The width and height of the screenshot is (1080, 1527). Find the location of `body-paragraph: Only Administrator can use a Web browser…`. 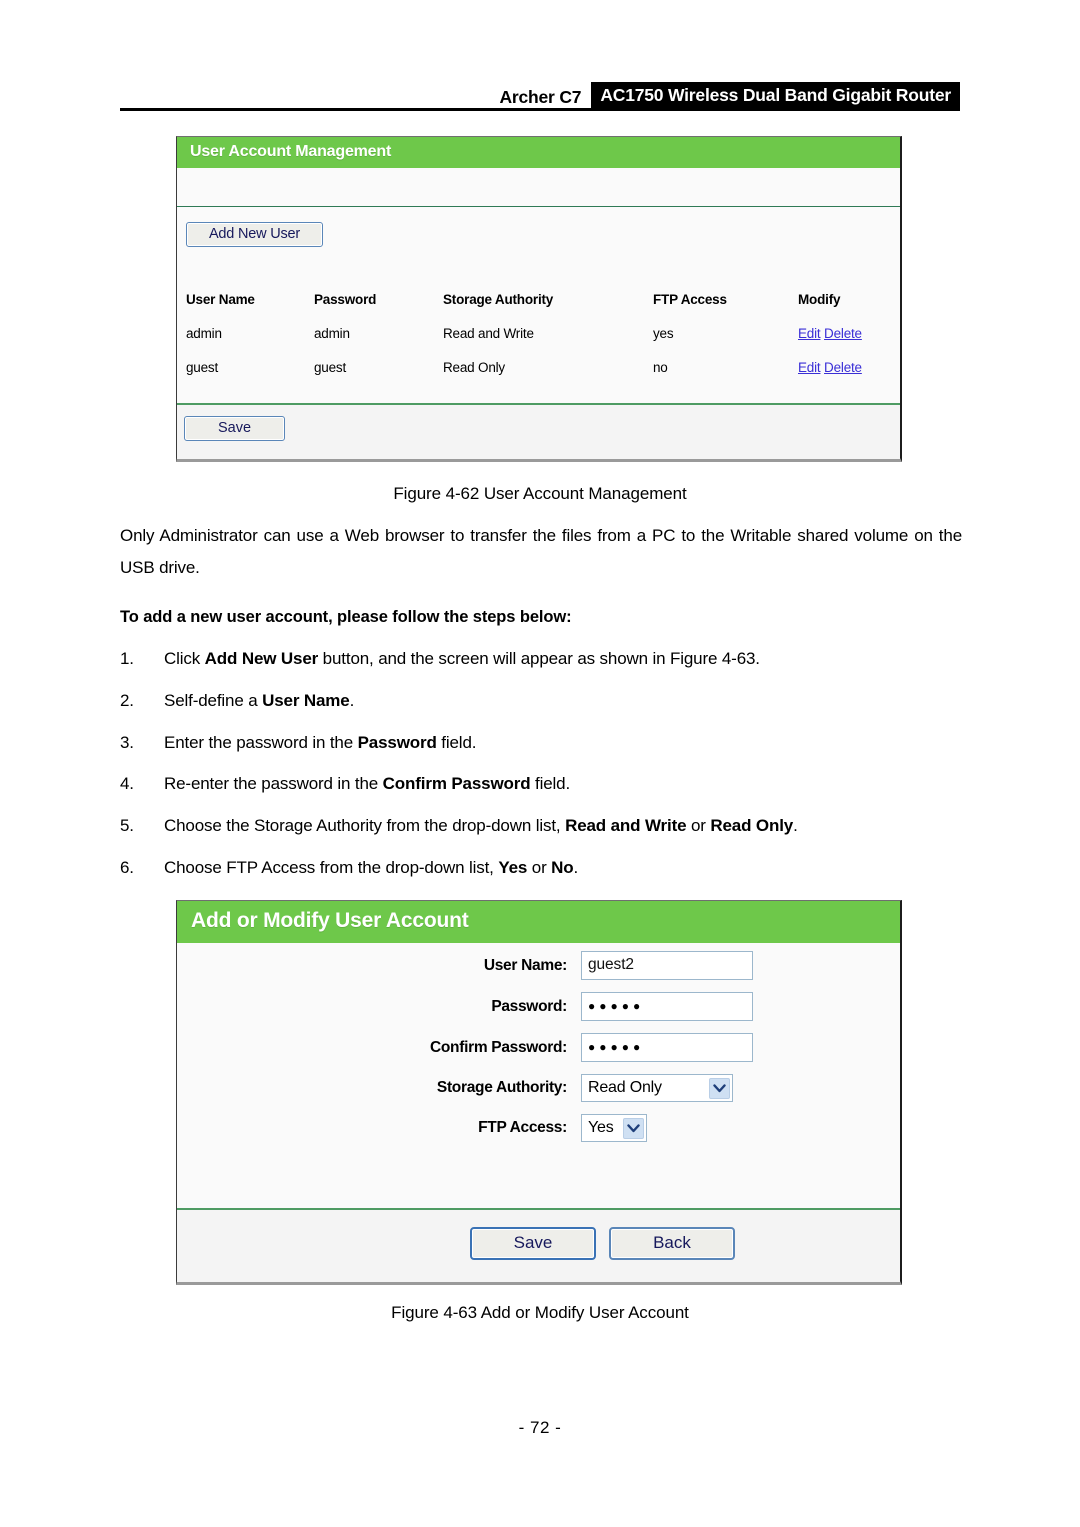

body-paragraph: Only Administrator can use a Web browser… is located at coordinates (541, 551).